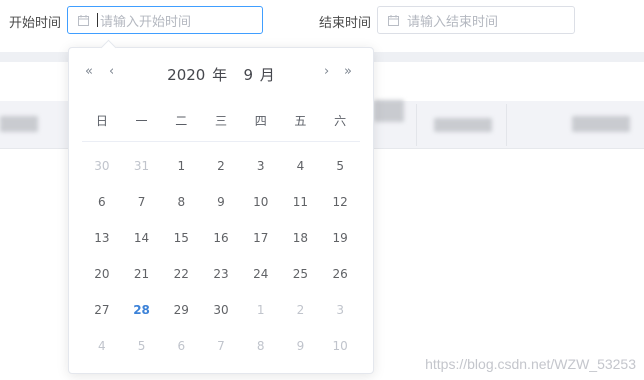 The image size is (644, 380). What do you see at coordinates (248, 75) in the screenshot?
I see `month-value: 9` at bounding box center [248, 75].